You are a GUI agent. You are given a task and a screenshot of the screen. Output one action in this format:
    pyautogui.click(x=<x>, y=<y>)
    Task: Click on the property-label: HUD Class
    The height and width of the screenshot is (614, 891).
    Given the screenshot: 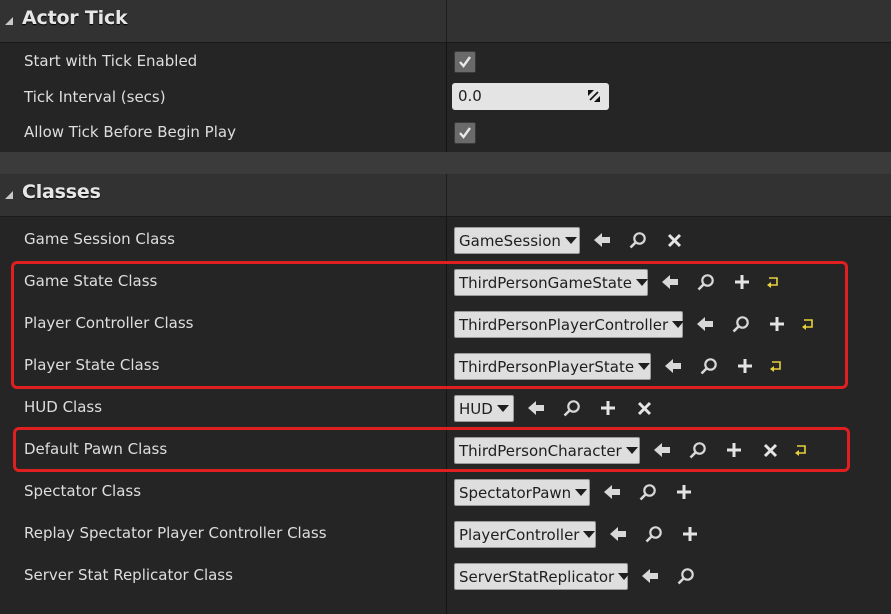 What is the action you would take?
    pyautogui.click(x=63, y=407)
    